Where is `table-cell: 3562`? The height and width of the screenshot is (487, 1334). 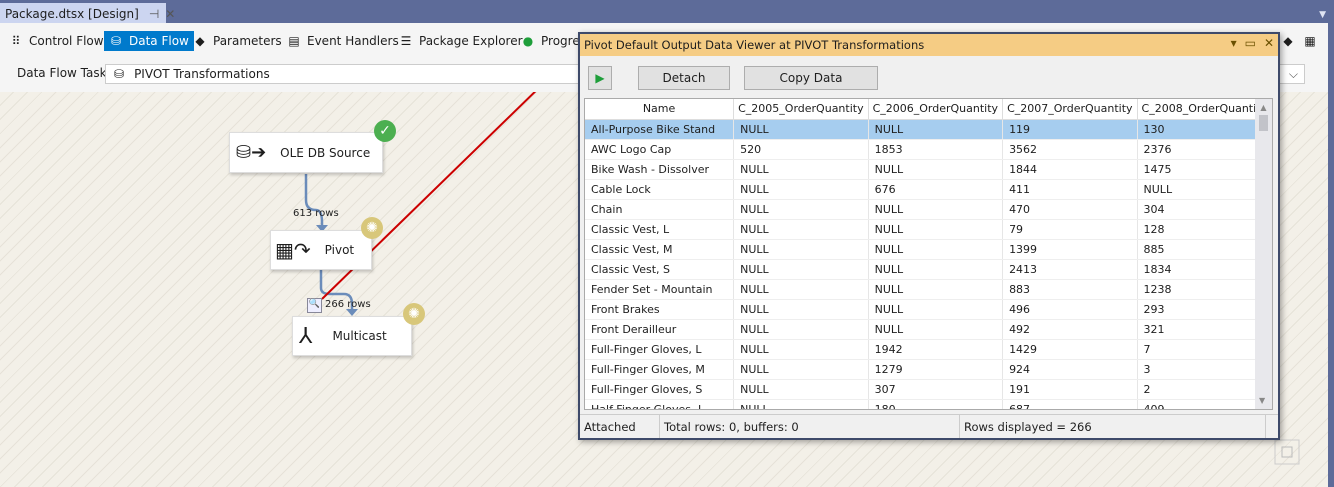 table-cell: 3562 is located at coordinates (1070, 149).